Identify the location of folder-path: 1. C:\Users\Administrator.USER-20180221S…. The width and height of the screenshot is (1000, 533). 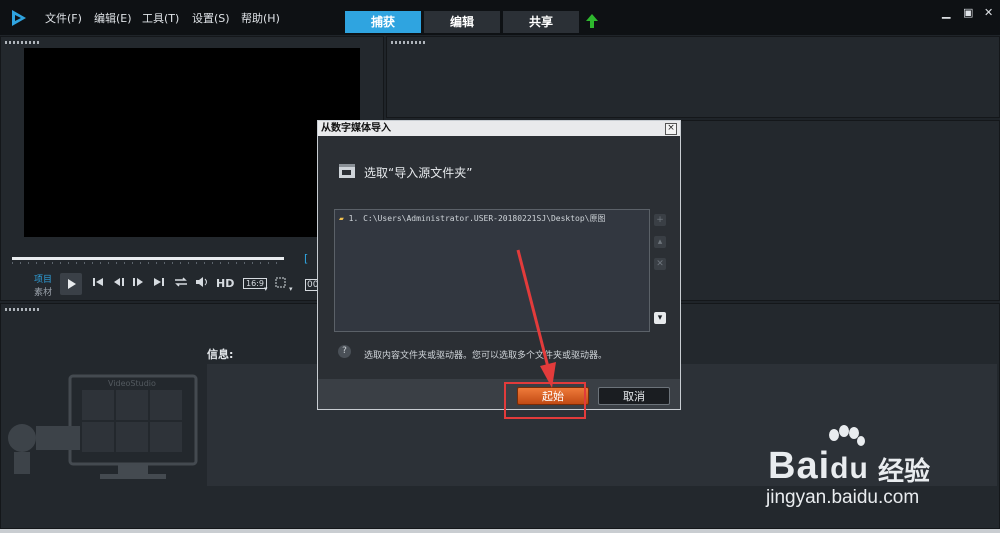
(477, 218).